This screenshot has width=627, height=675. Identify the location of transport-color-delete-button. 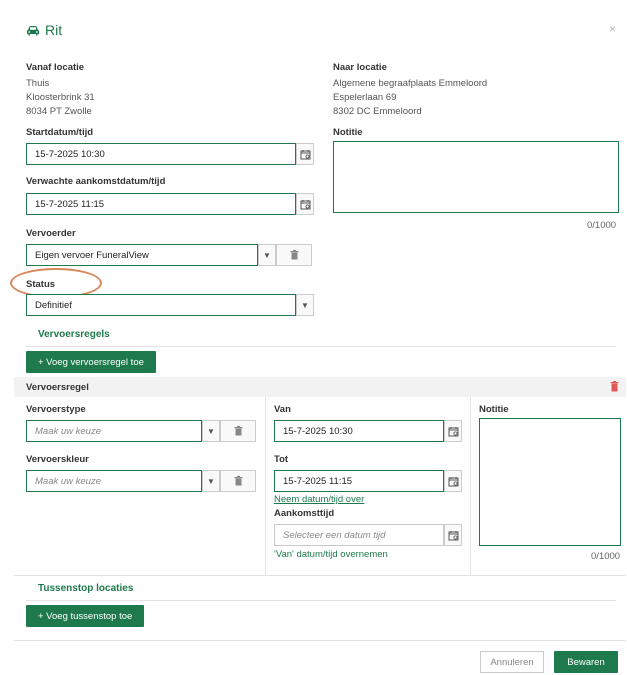
(238, 481).